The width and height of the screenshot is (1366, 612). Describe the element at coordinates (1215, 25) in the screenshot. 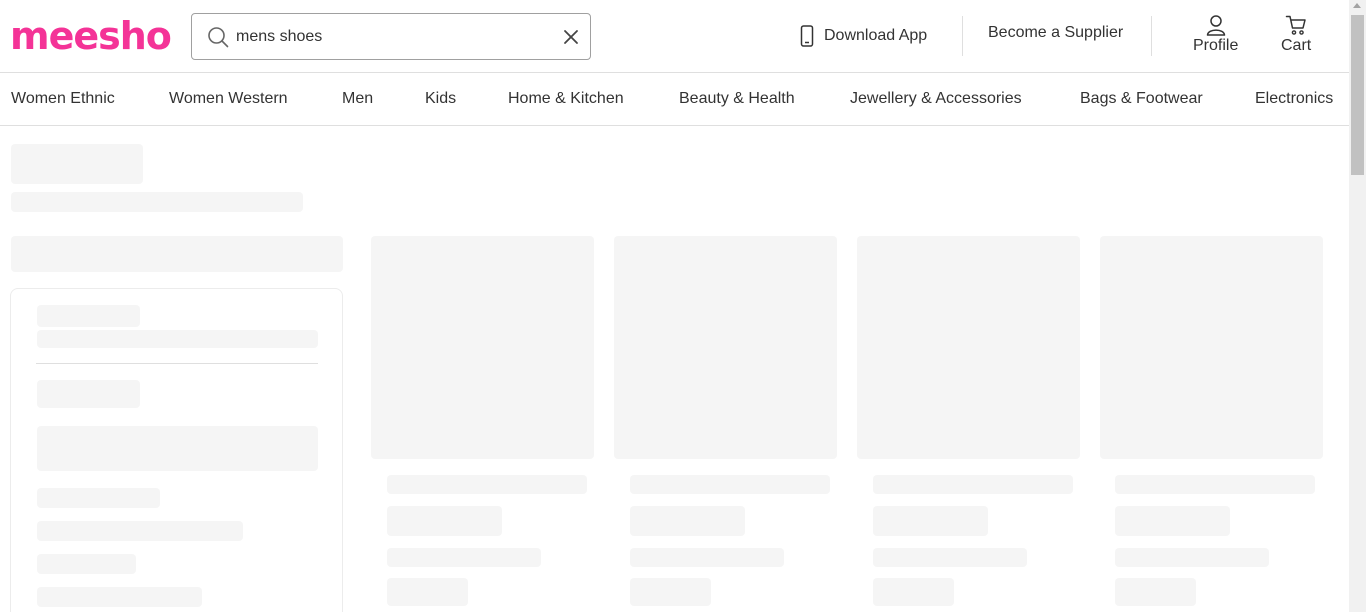

I see `user-icon` at that location.